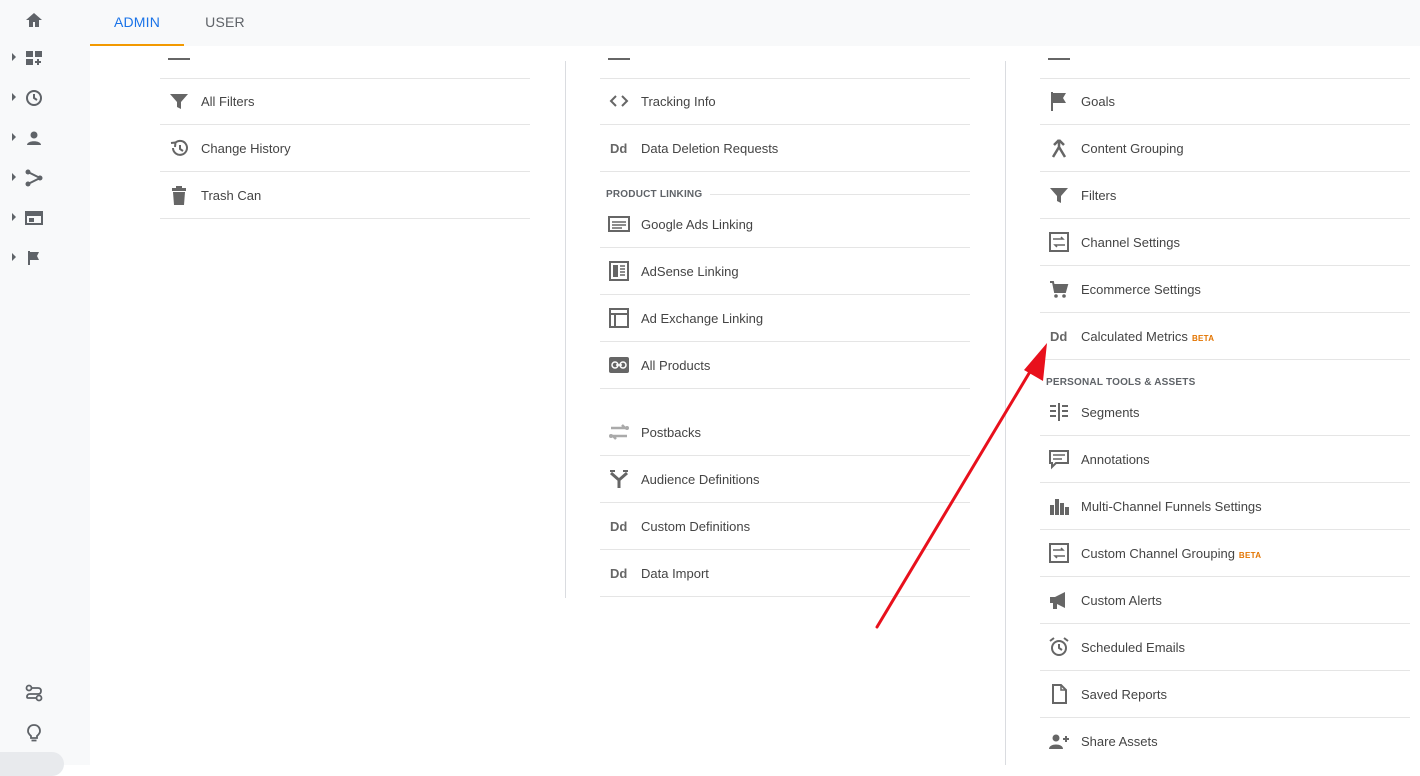 This screenshot has width=1420, height=776. I want to click on annotation-arrow, so click(961, 486).